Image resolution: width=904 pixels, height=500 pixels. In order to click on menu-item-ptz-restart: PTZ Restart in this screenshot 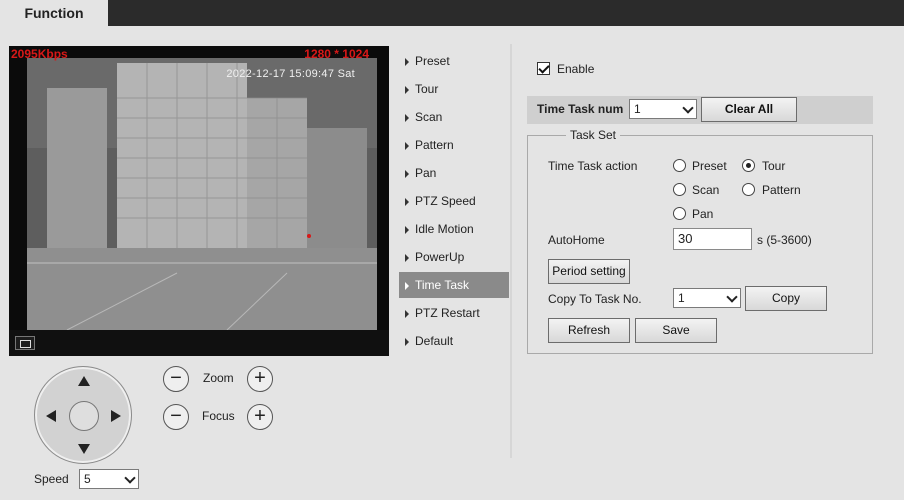, I will do `click(454, 313)`.